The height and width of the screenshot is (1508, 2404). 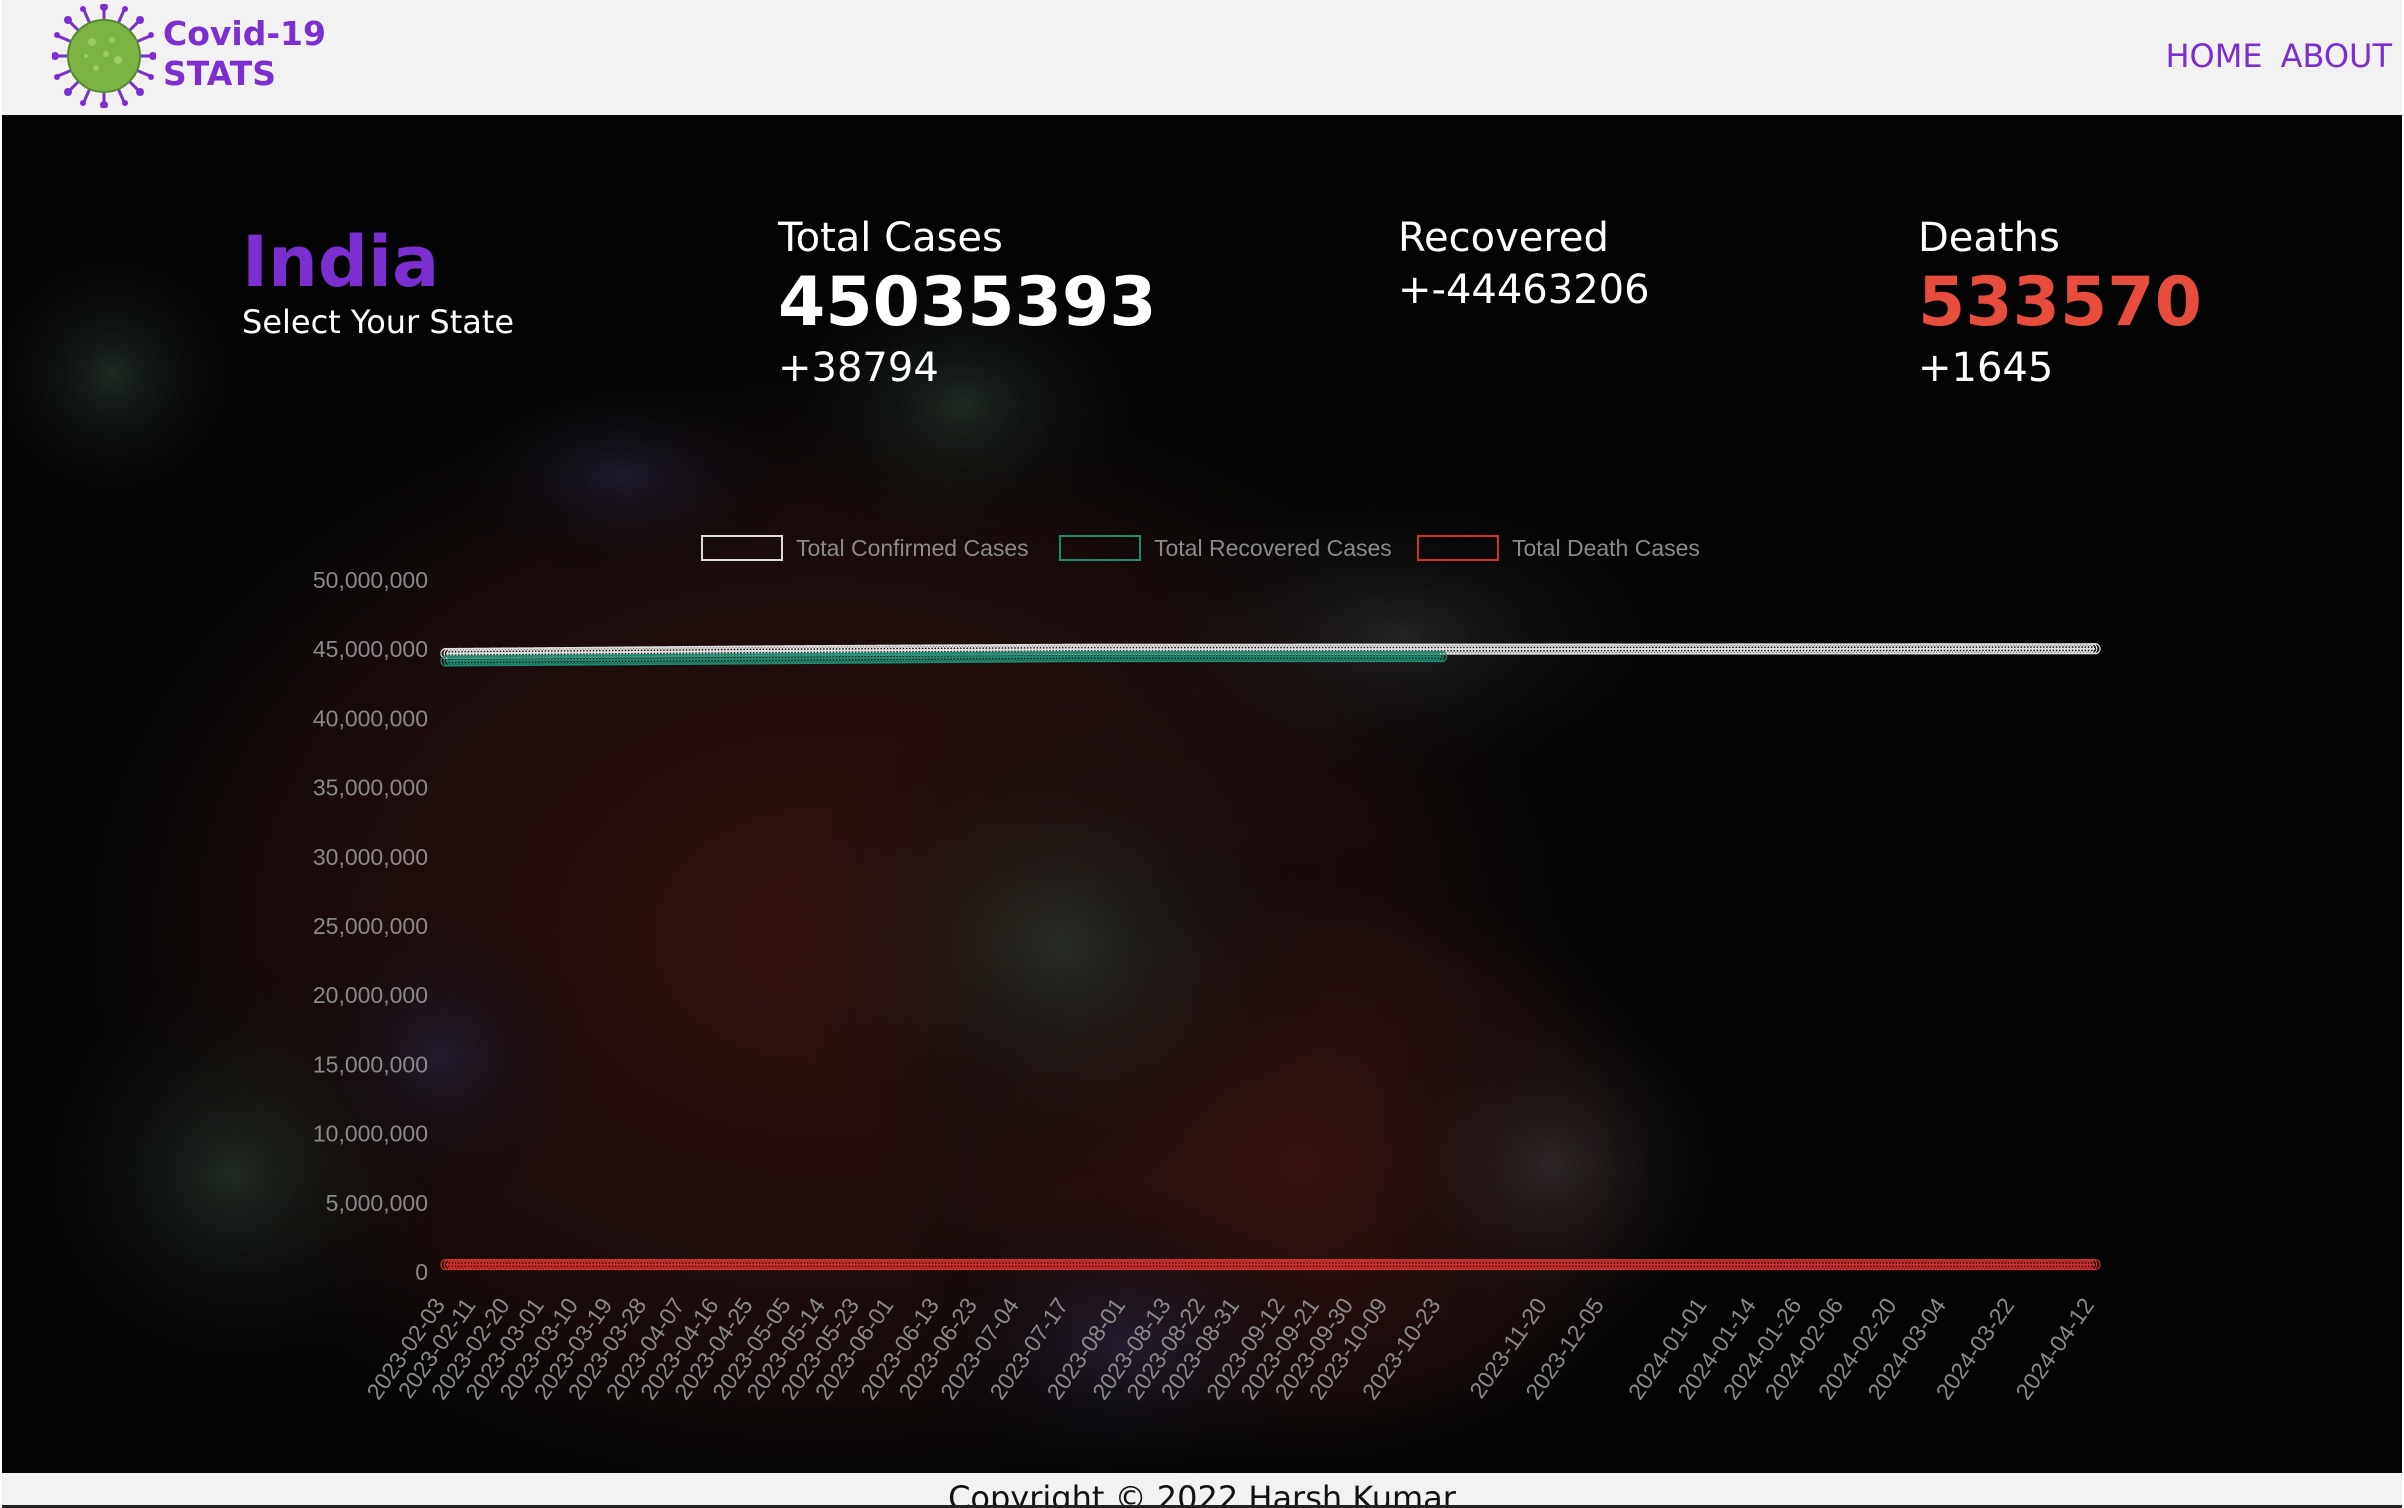 I want to click on copyright-text: Copyright © 2022 Harsh Kumar, so click(x=1202, y=1493).